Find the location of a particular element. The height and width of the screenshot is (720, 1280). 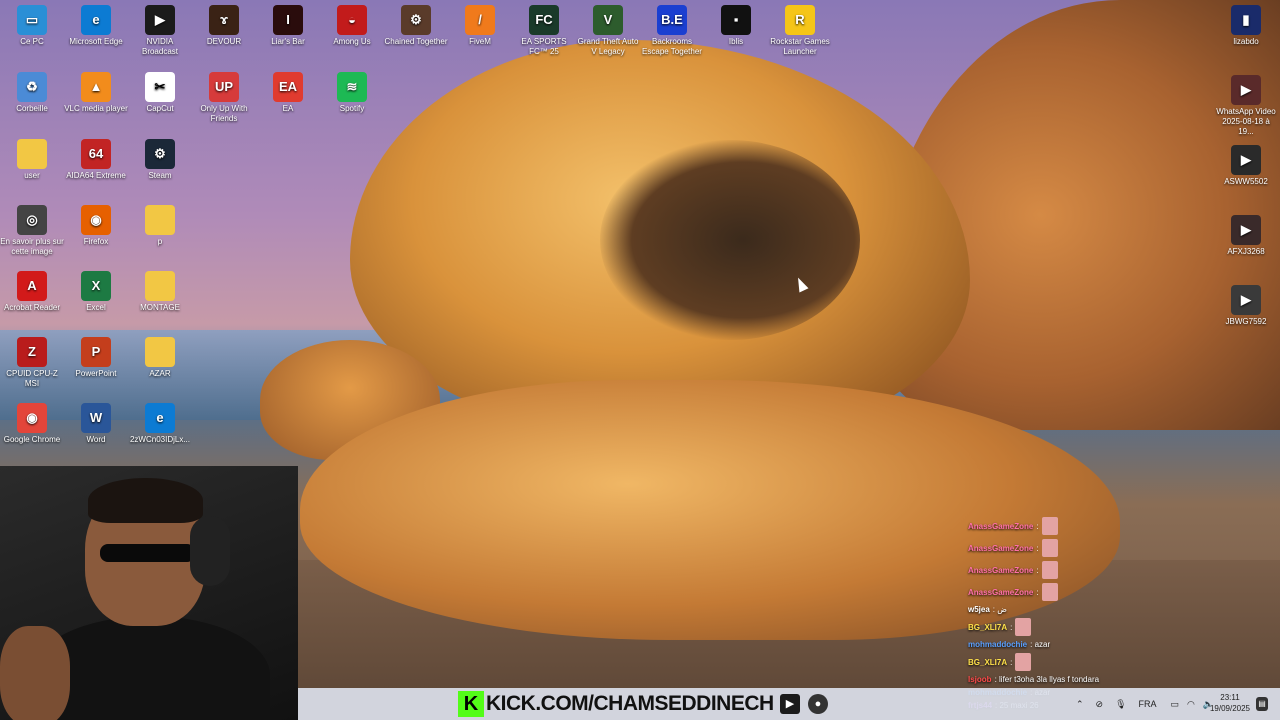

iblis-icon: ▪ is located at coordinates (736, 20).